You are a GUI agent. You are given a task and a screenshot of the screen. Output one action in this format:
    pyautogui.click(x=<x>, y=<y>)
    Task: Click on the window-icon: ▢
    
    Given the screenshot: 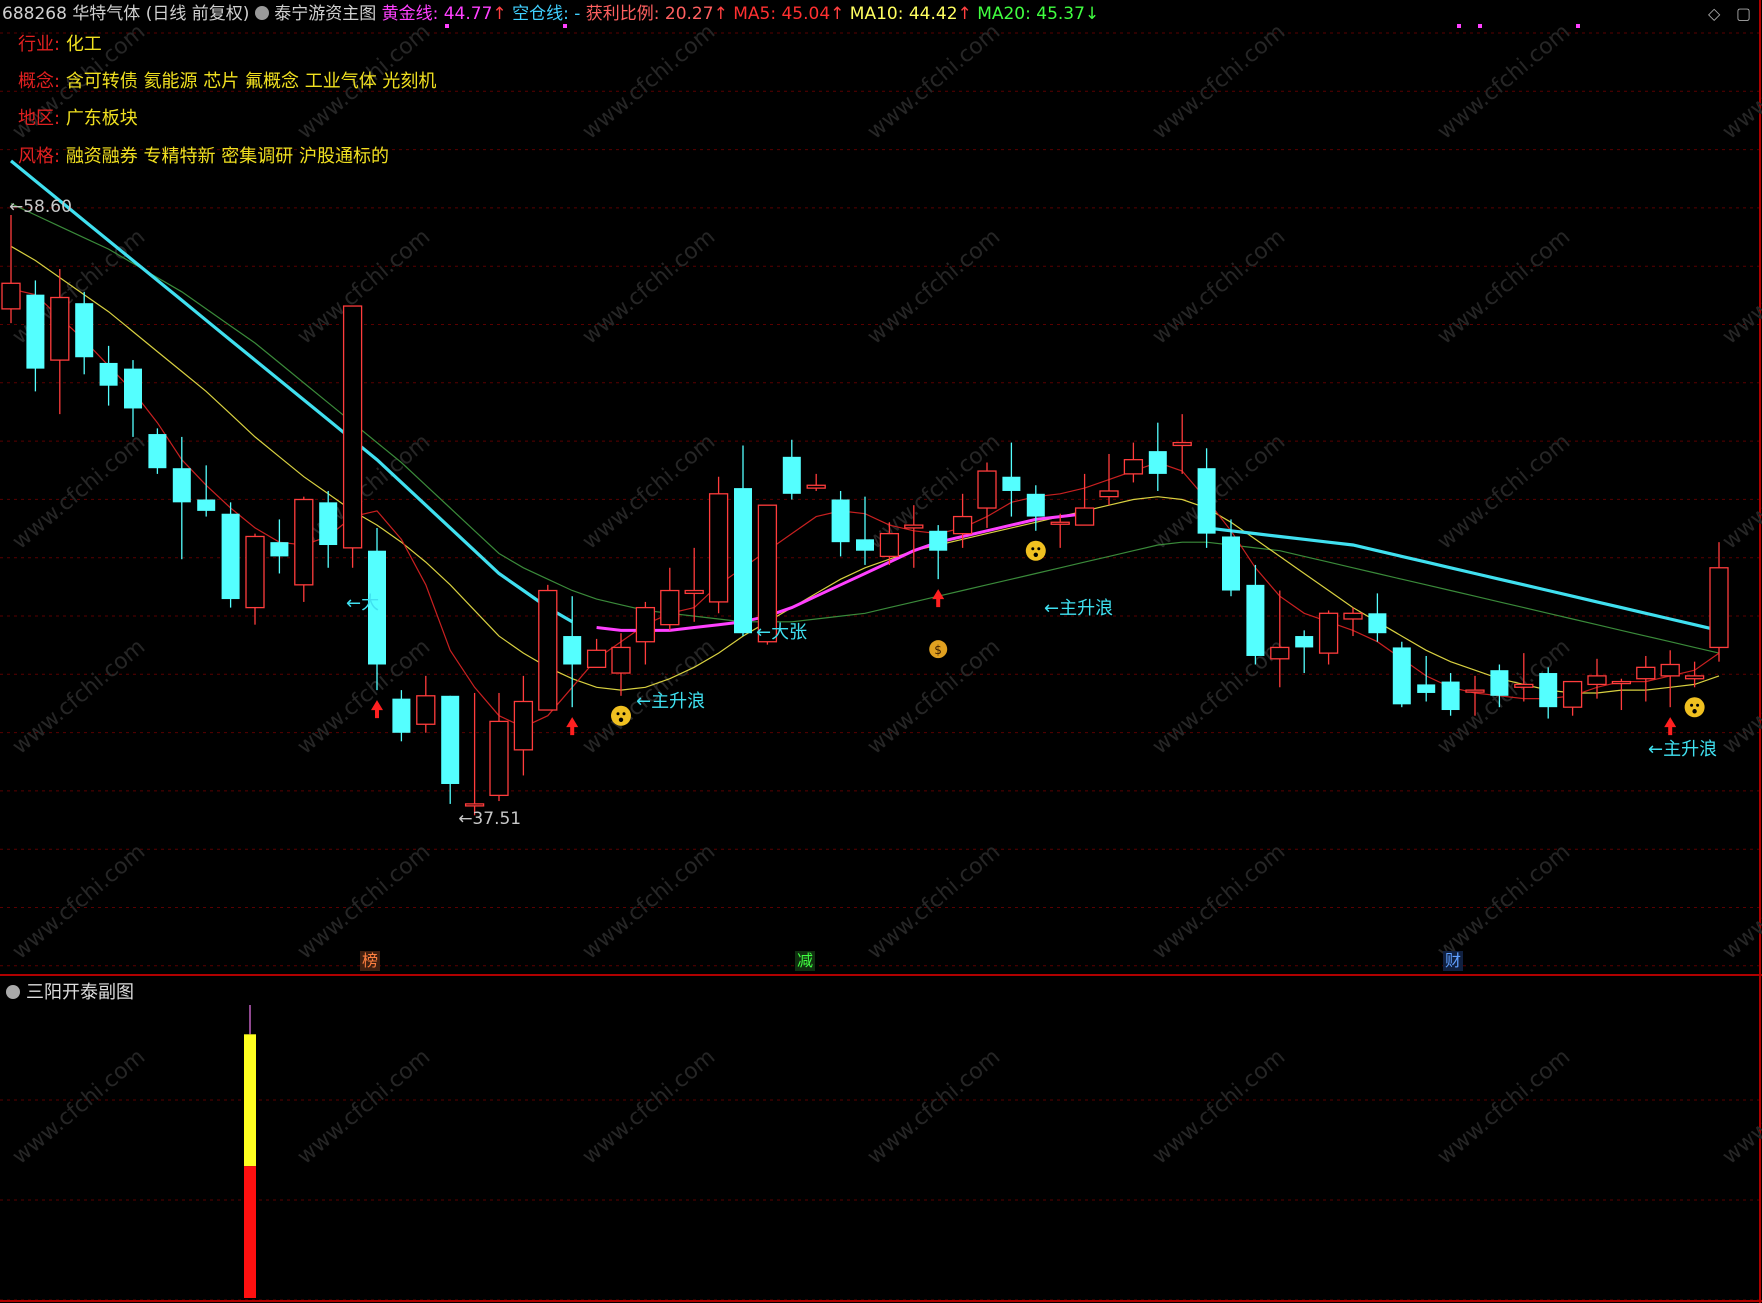 What is the action you would take?
    pyautogui.click(x=1743, y=13)
    